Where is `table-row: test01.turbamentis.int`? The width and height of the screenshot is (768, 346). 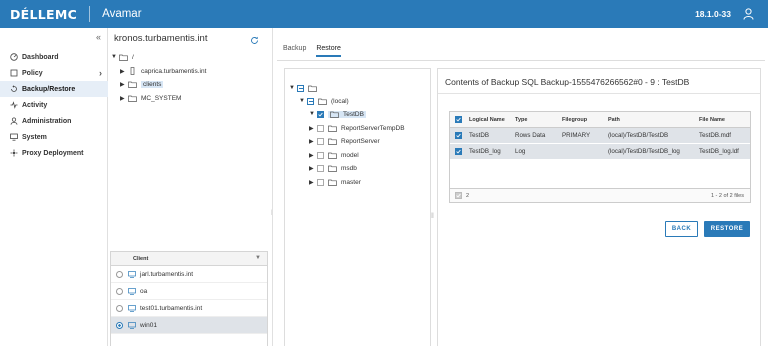 table-row: test01.turbamentis.int is located at coordinates (189, 308).